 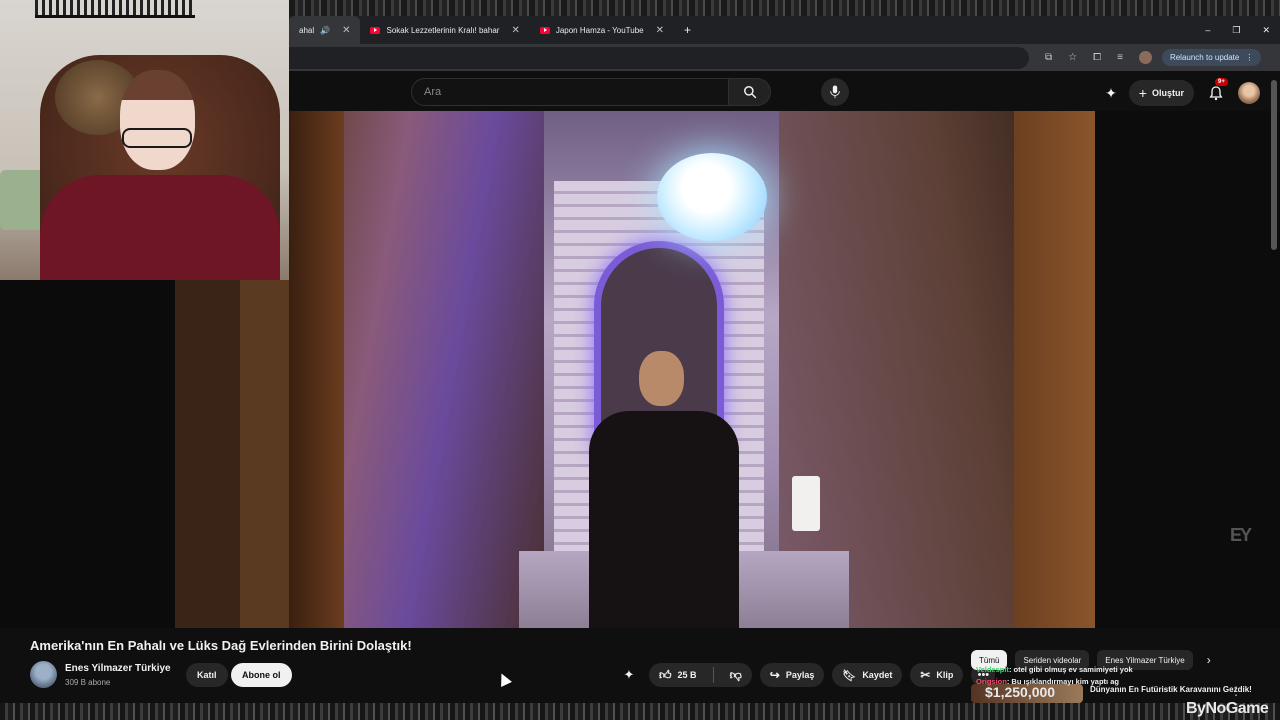 What do you see at coordinates (88, 682) in the screenshot?
I see `subscriber-count: 309 B abone` at bounding box center [88, 682].